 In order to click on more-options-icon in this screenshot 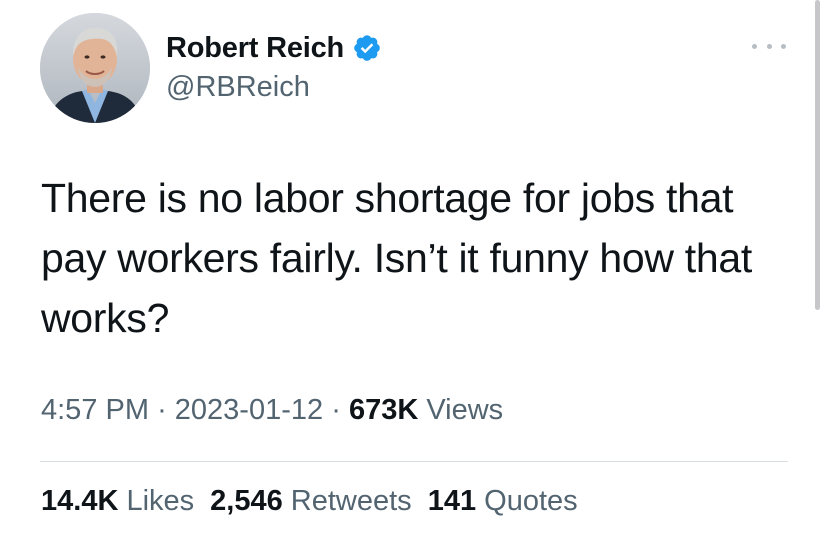, I will do `click(769, 46)`.